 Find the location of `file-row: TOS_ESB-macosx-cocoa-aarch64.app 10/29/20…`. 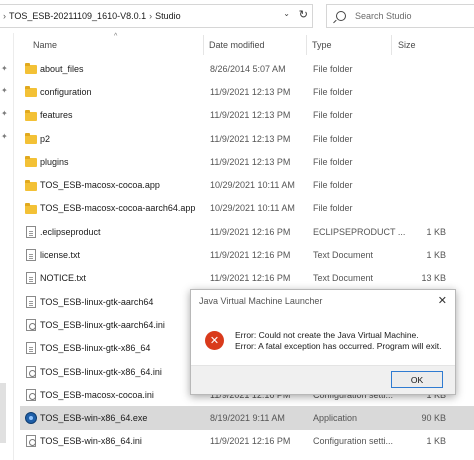

file-row: TOS_ESB-macosx-cocoa-aarch64.app 10/29/20… is located at coordinates (247, 208).